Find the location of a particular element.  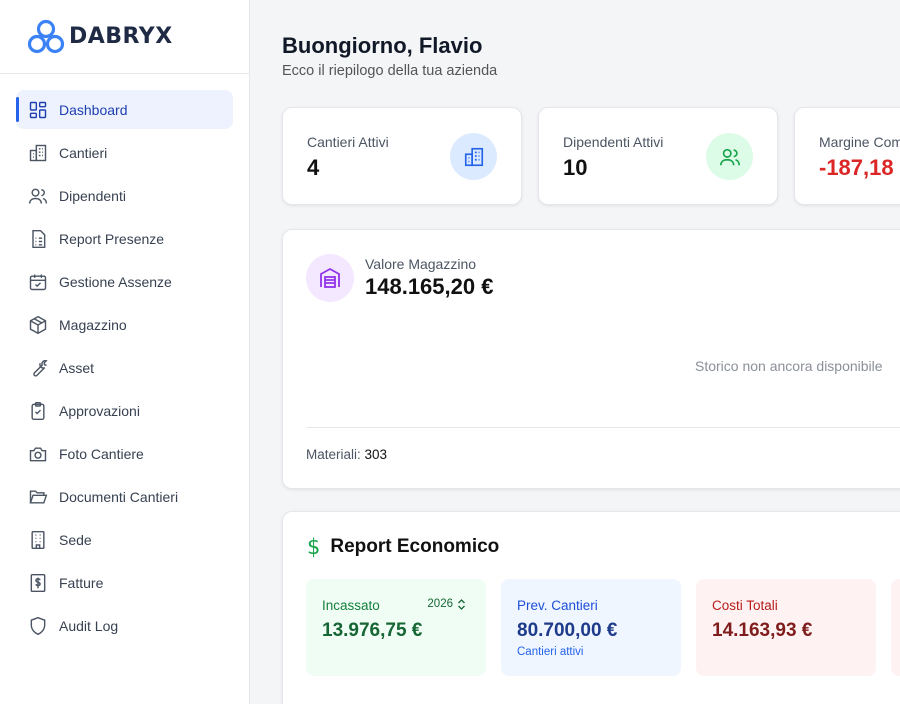

sidebar-item-documenti-cantieri: Documenti Cantieri is located at coordinates (124, 496).